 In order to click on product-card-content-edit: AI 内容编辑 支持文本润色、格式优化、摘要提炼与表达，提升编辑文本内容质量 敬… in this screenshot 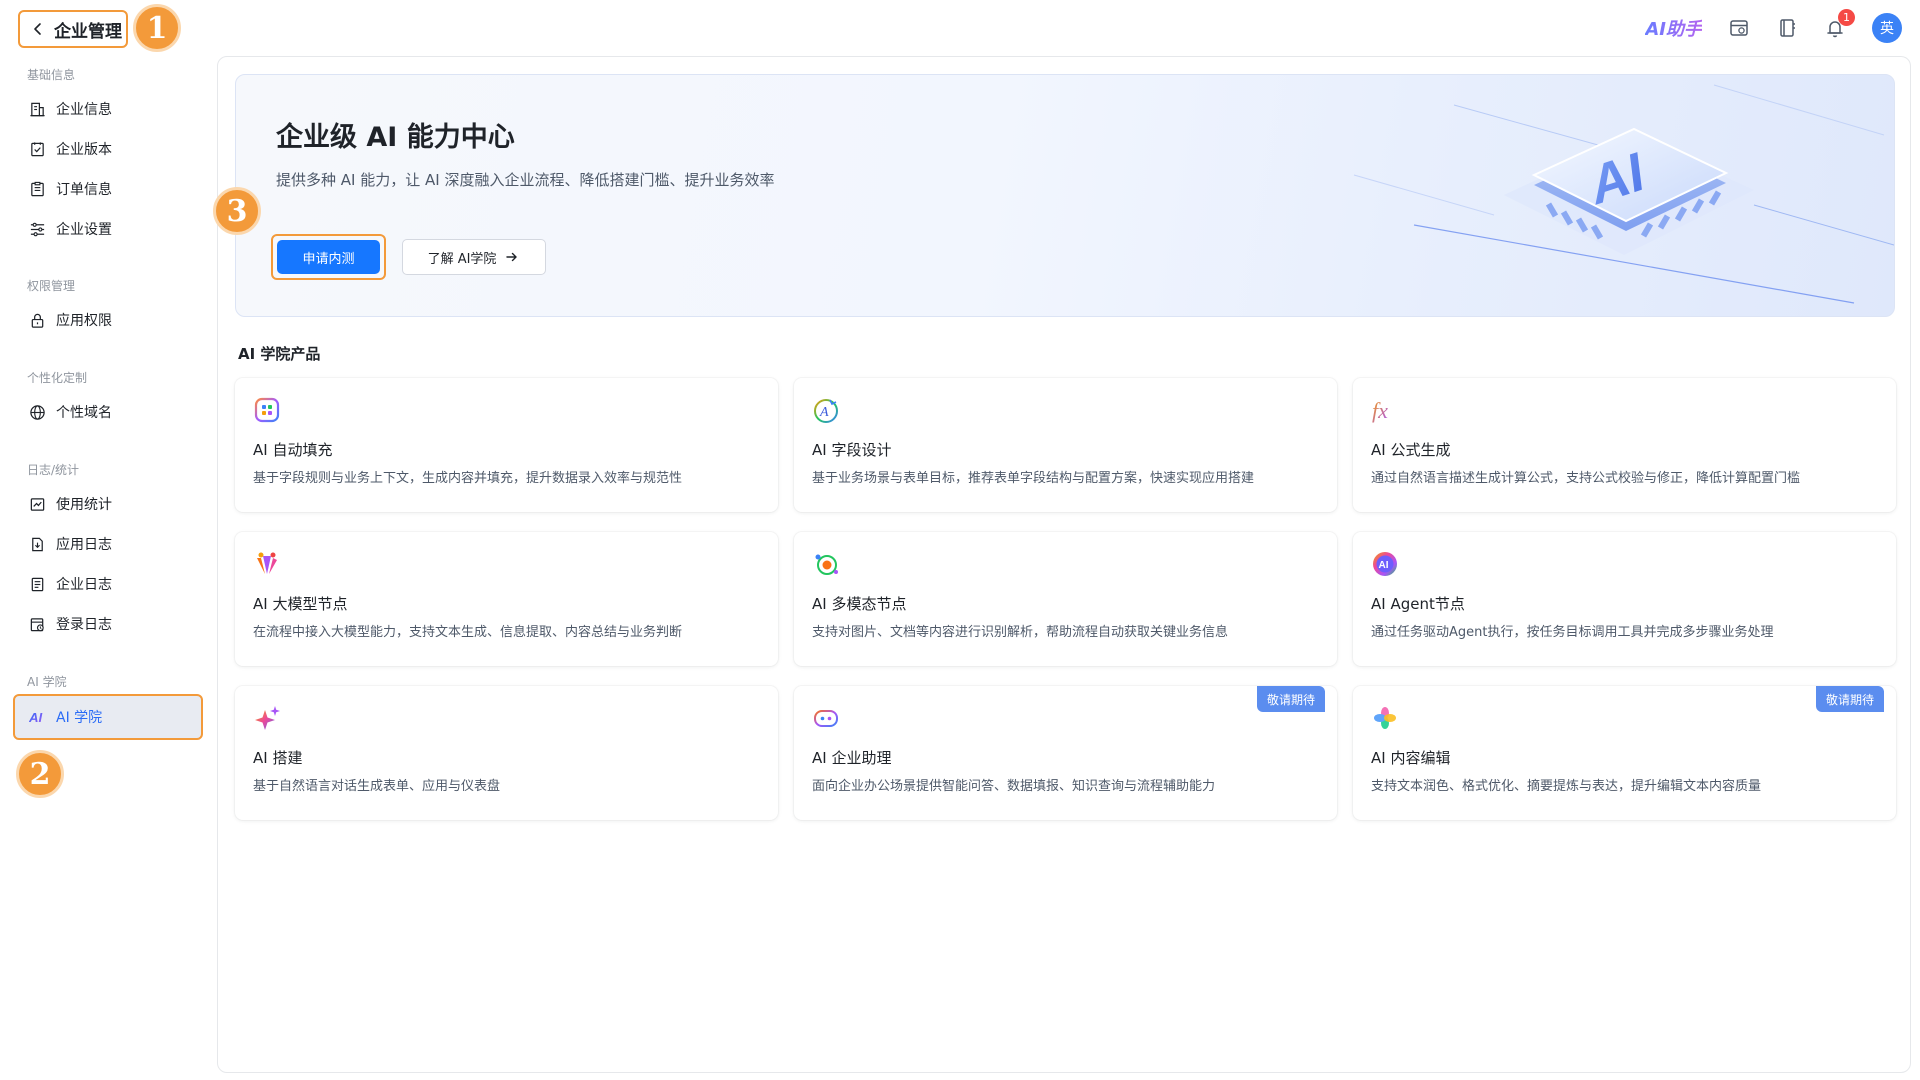, I will do `click(1624, 753)`.